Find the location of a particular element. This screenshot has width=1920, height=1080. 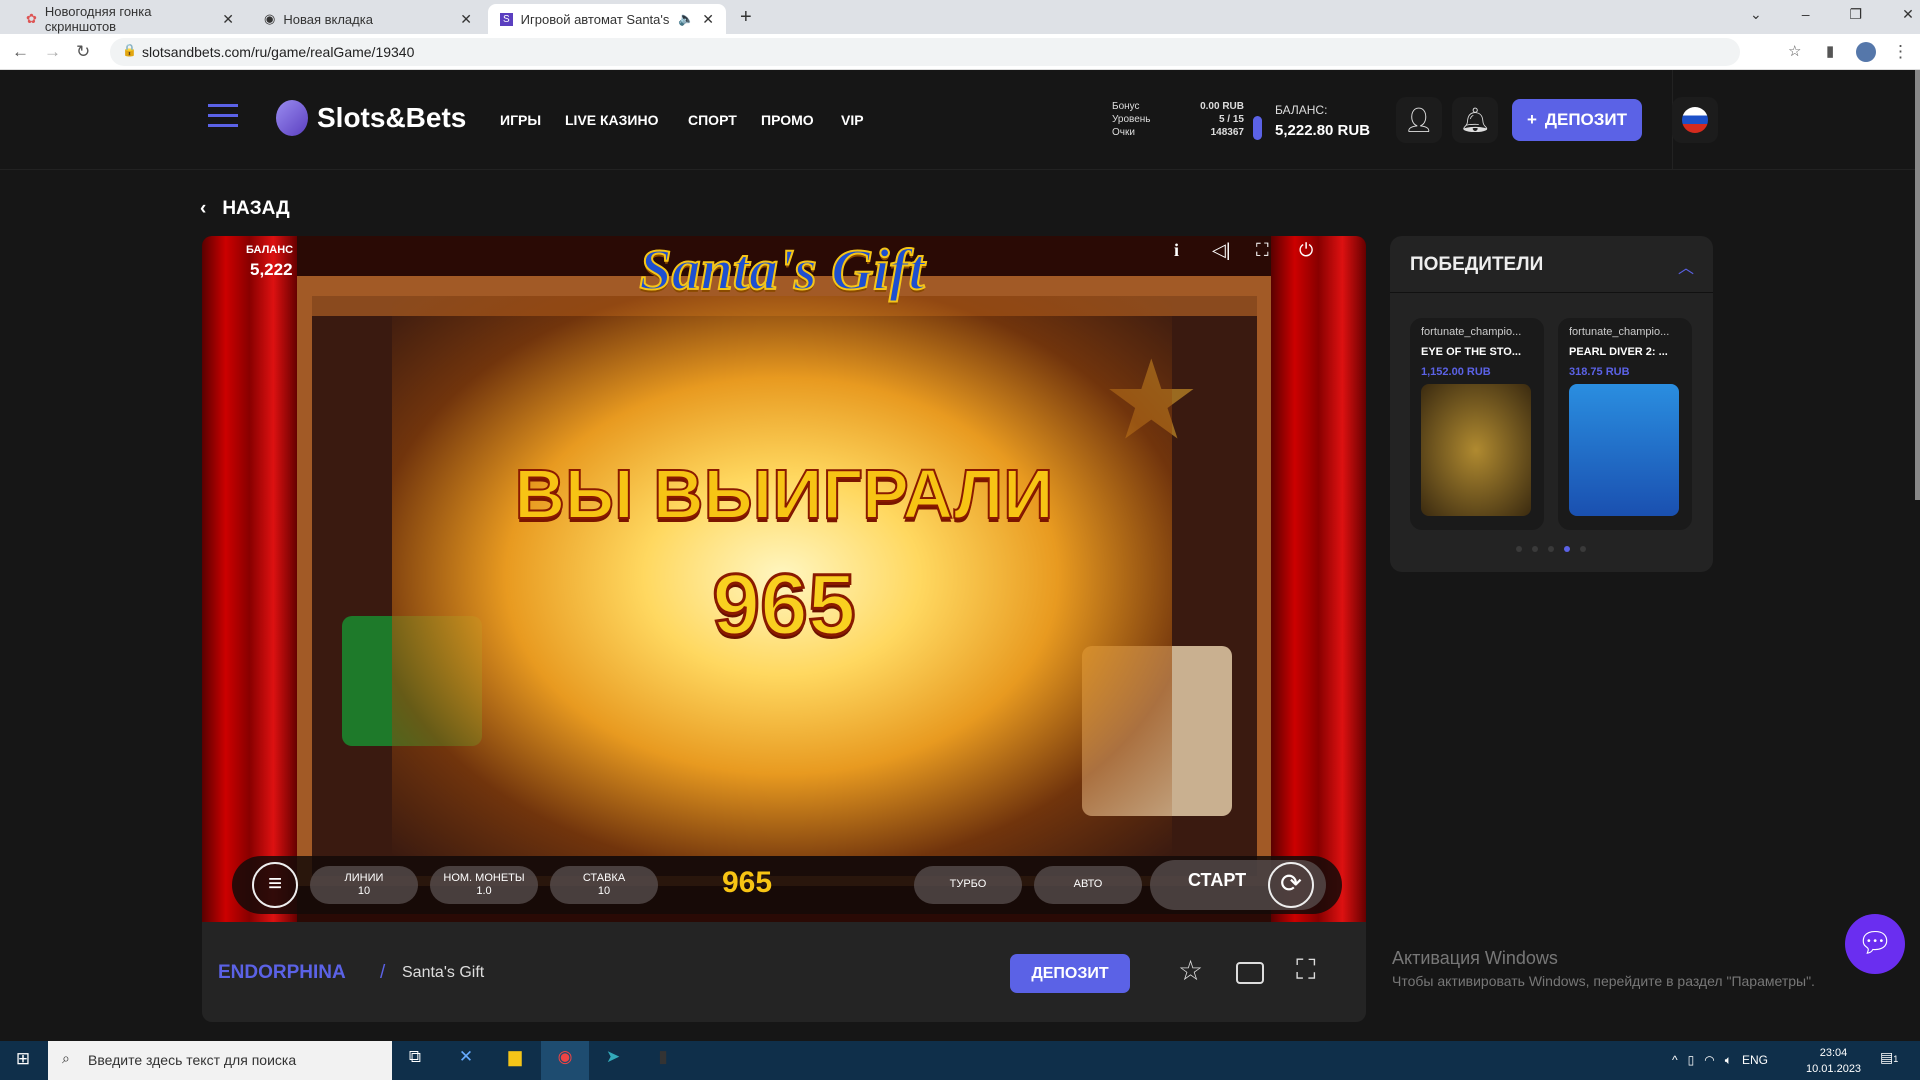

site-icon: S is located at coordinates (506, 19).